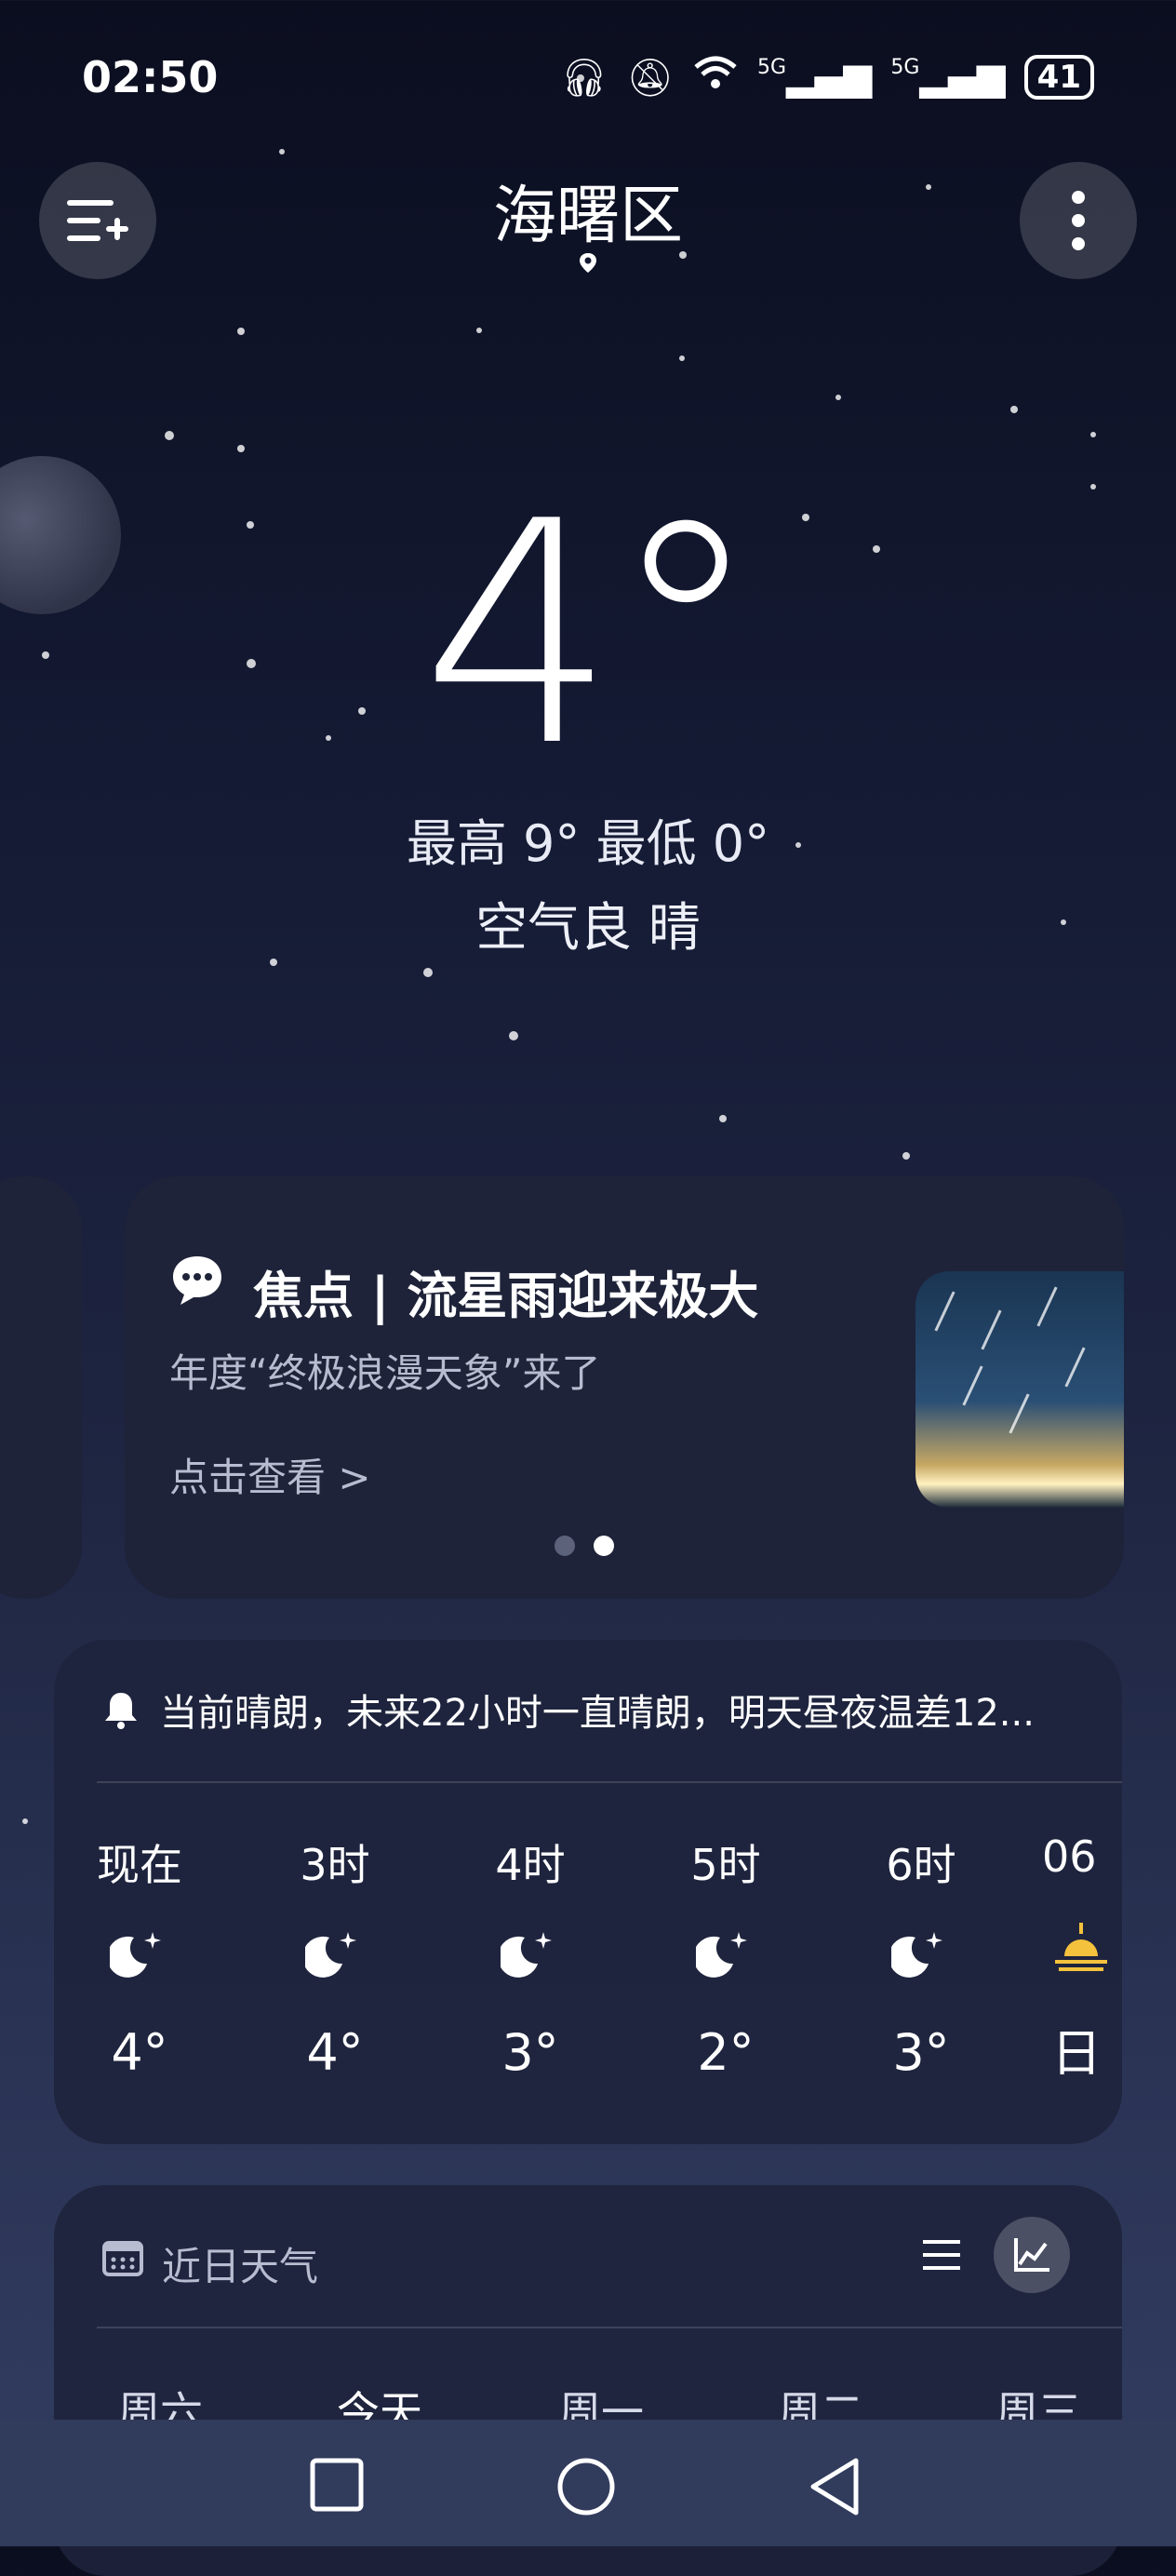 This screenshot has height=2576, width=1176. I want to click on mute-bell-icon: 🔕︎, so click(650, 78).